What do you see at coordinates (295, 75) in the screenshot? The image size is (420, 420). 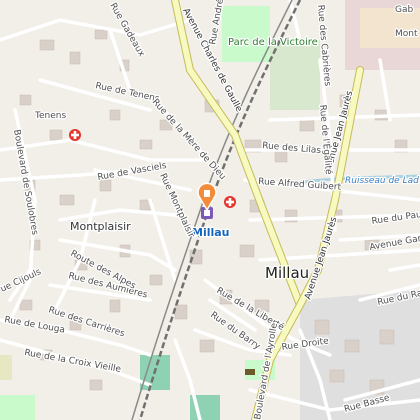 I see `allotments-area` at bounding box center [295, 75].